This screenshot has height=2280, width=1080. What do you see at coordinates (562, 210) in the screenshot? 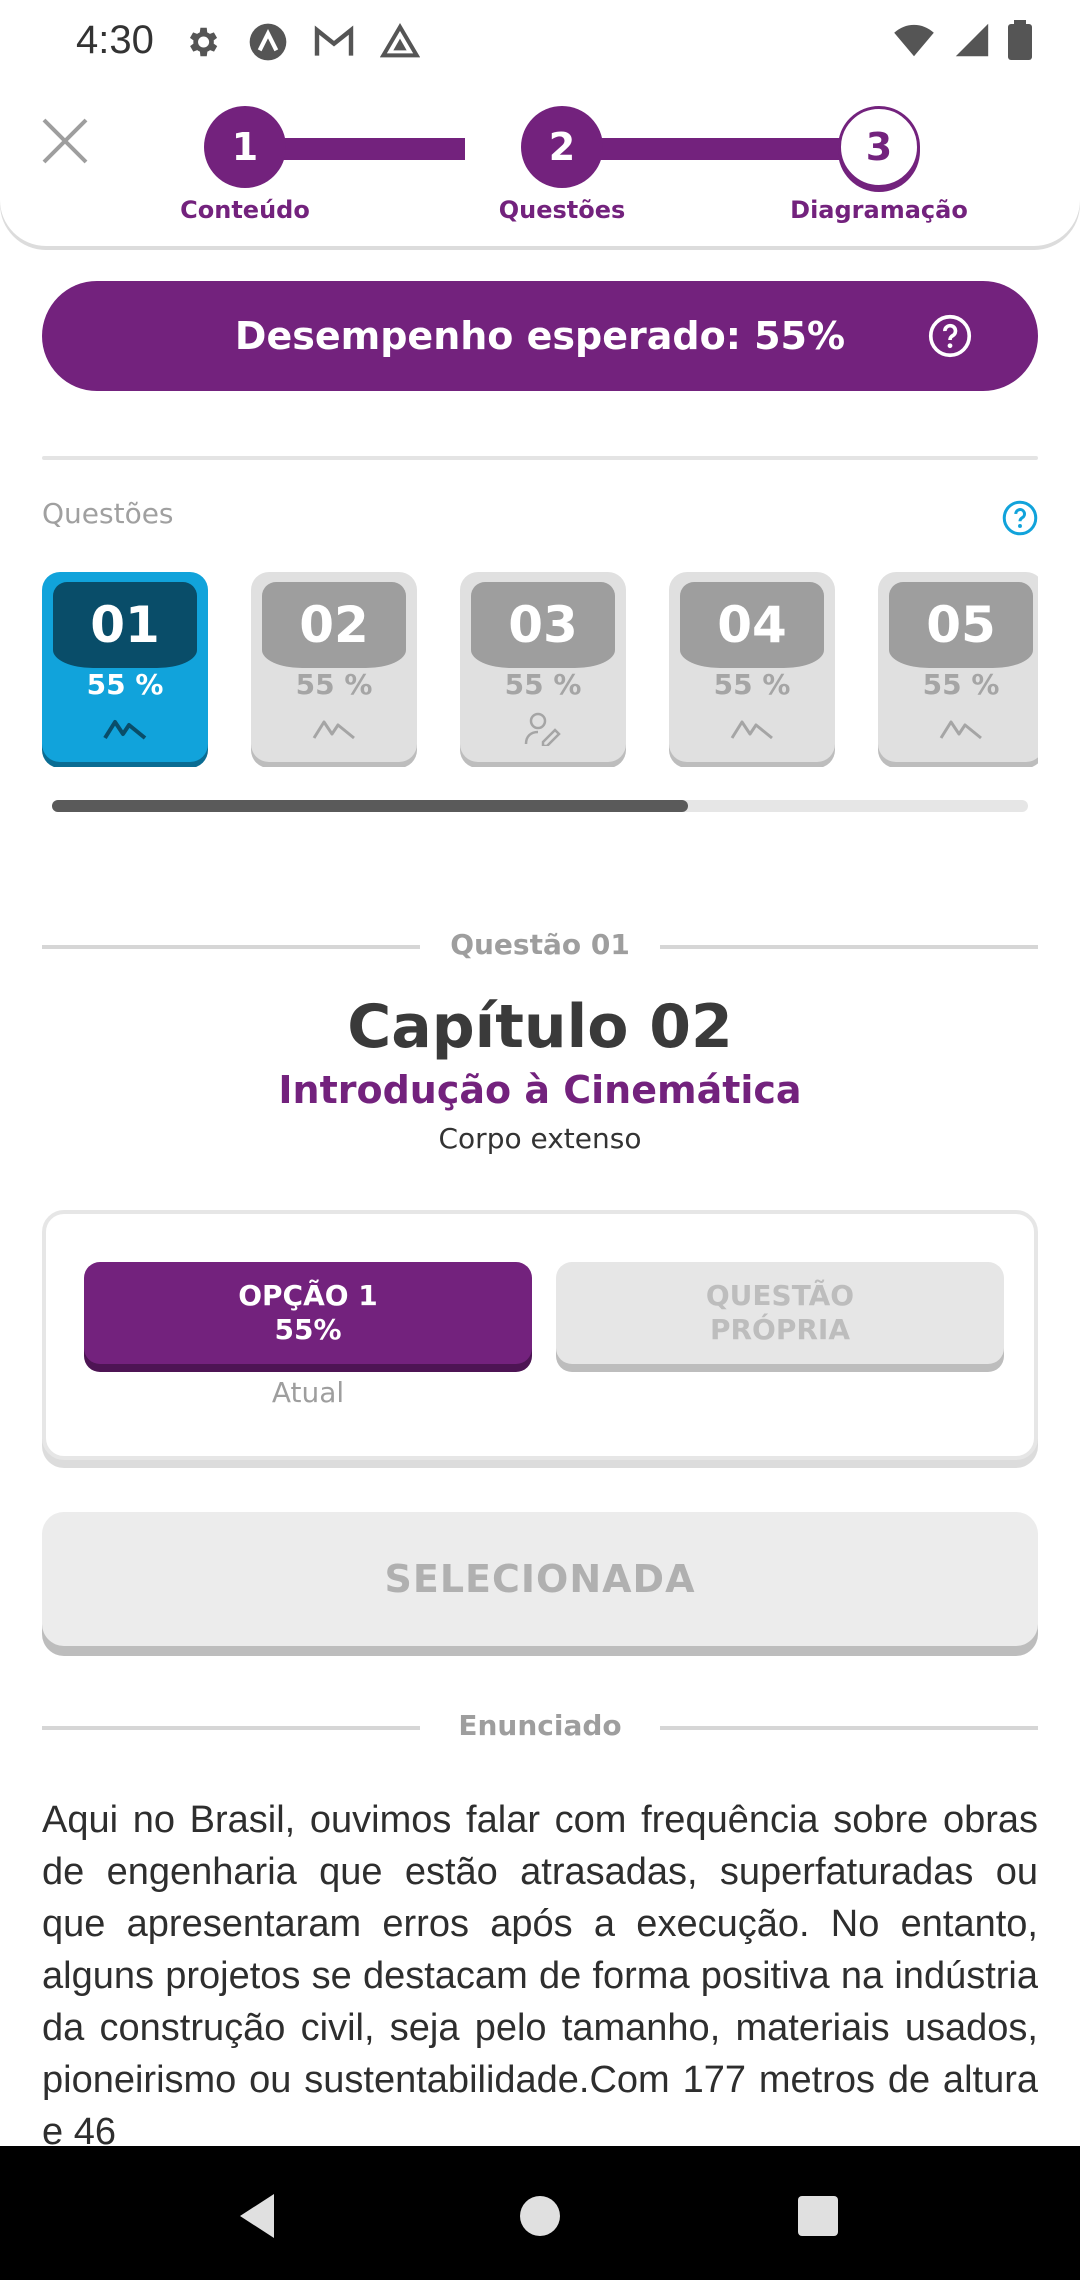
I see `step-label-questoes: Questões` at bounding box center [562, 210].